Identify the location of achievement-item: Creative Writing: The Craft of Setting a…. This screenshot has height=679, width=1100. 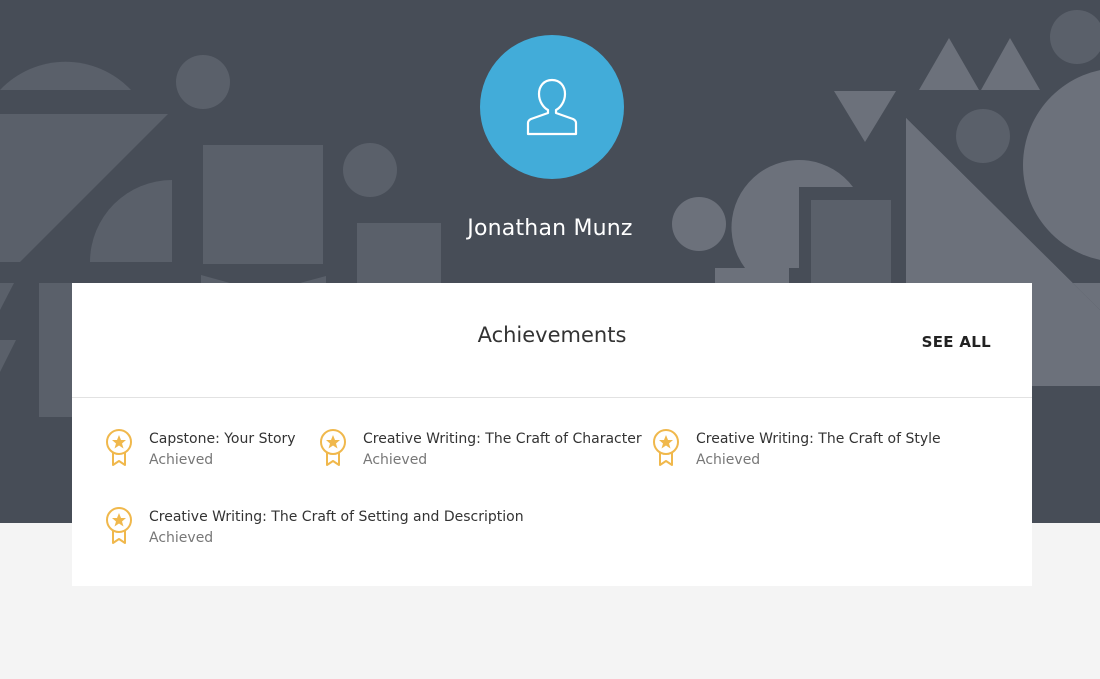
(314, 526).